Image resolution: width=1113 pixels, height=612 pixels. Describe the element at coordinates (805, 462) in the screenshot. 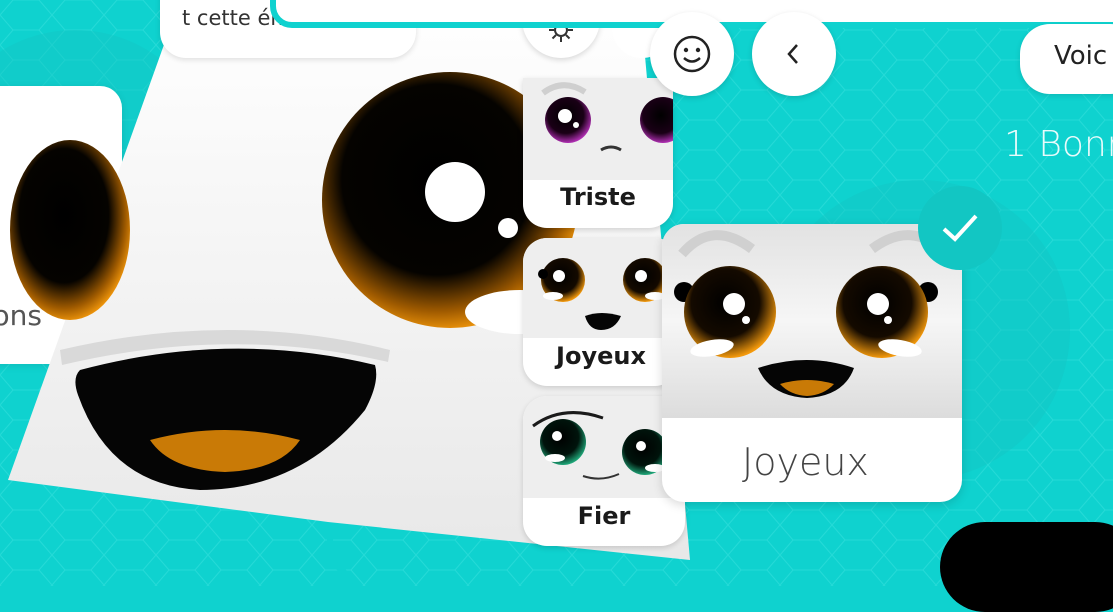

I see `selected-emotion-label: Joyeux` at that location.